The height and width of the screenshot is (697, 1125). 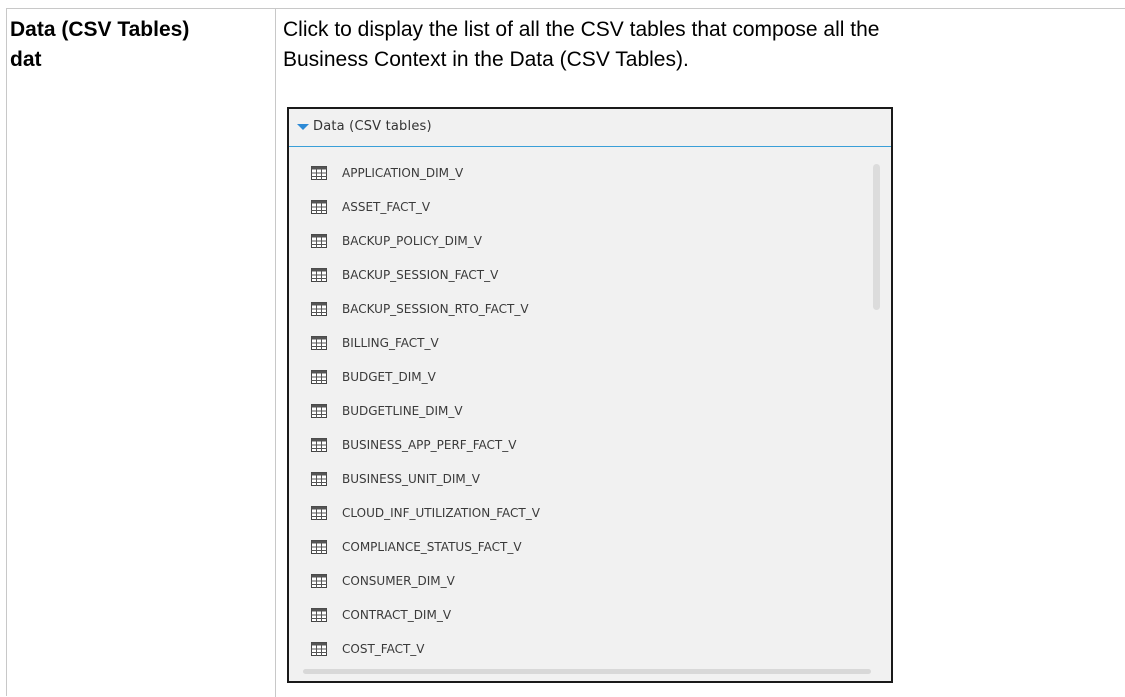 What do you see at coordinates (100, 29) in the screenshot?
I see `term-line-1: Data (CSV Tables)` at bounding box center [100, 29].